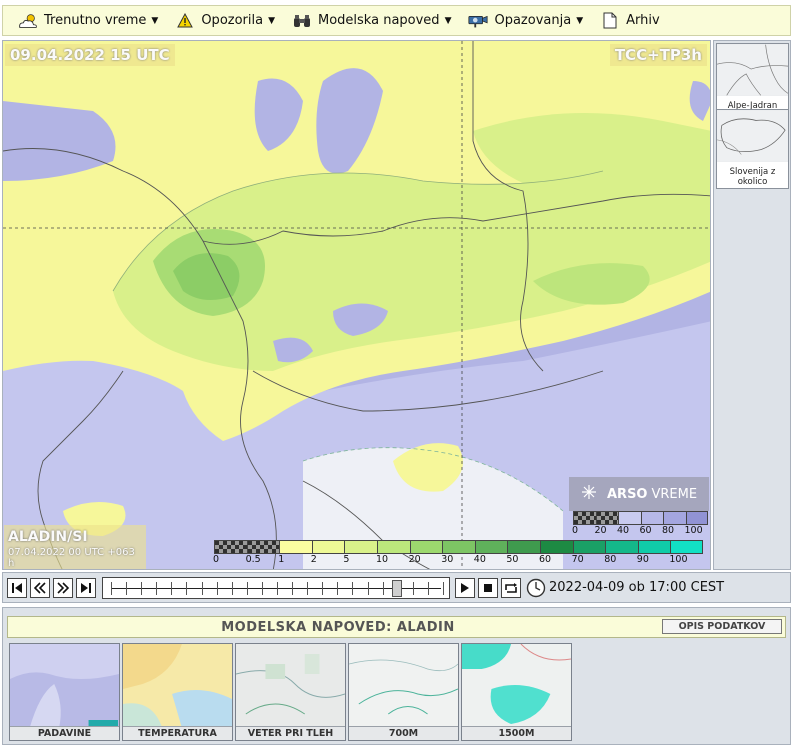 The width and height of the screenshot is (796, 748). I want to click on tile-veter-pri-tleh: VETER PRI TLEH, so click(290, 692).